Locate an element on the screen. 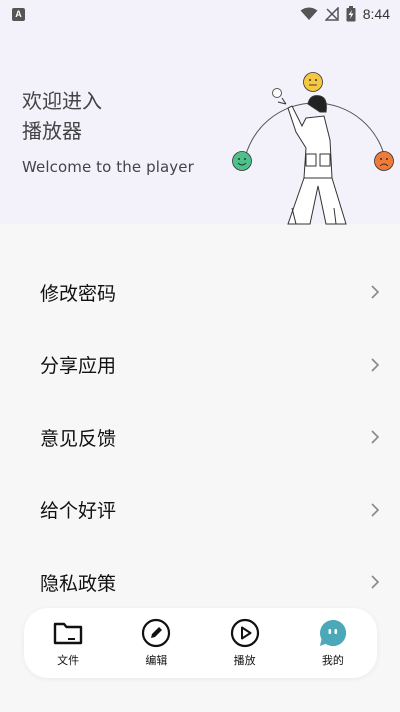 The image size is (400, 712). edit-pencil-icon is located at coordinates (156, 633).